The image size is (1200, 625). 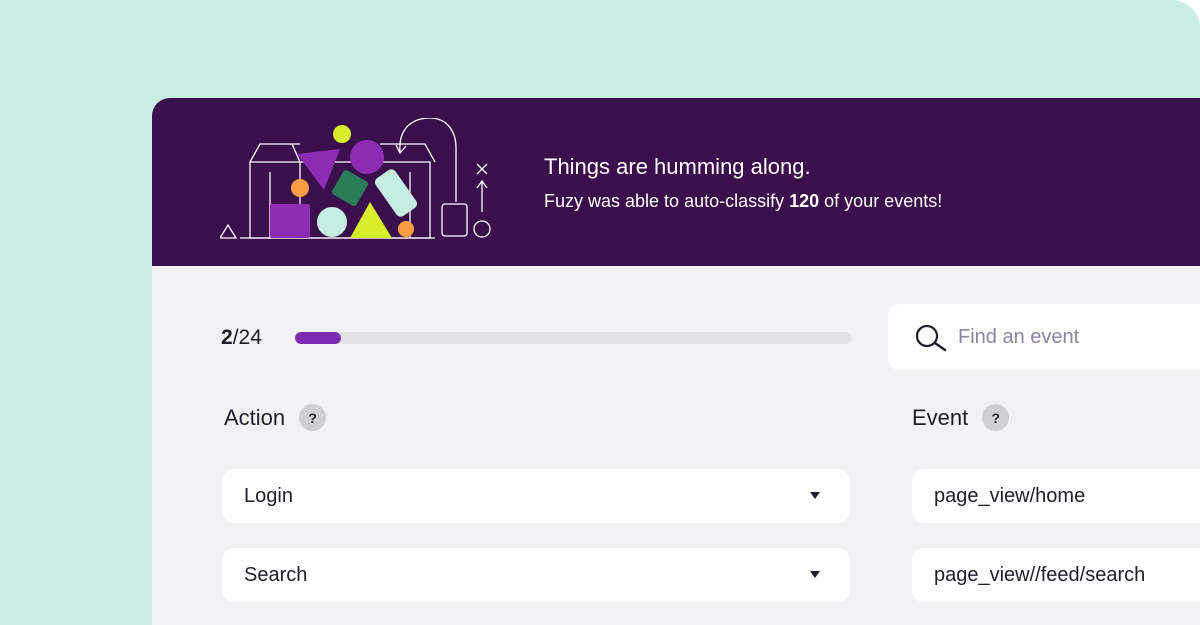 What do you see at coordinates (355, 178) in the screenshot?
I see `classification-illustration` at bounding box center [355, 178].